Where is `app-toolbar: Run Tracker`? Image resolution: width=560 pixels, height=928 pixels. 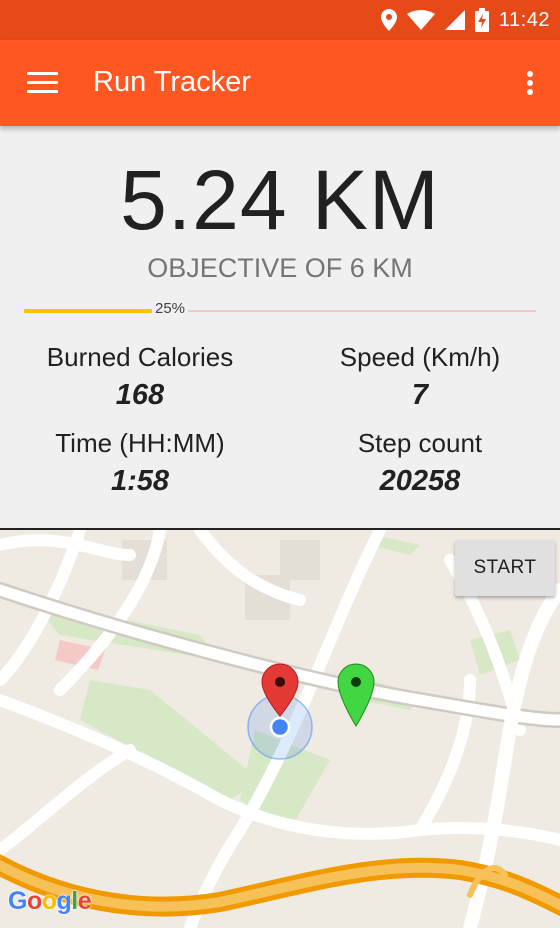
app-toolbar: Run Tracker is located at coordinates (280, 83).